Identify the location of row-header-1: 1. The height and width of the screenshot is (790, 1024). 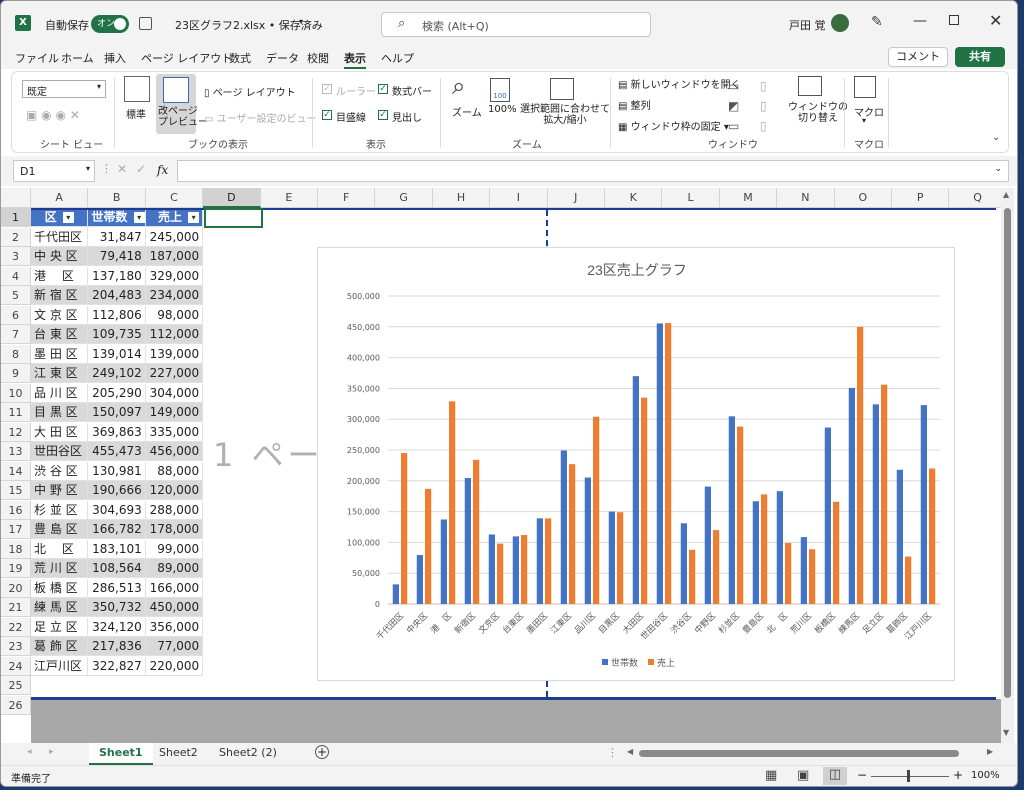
(16, 217).